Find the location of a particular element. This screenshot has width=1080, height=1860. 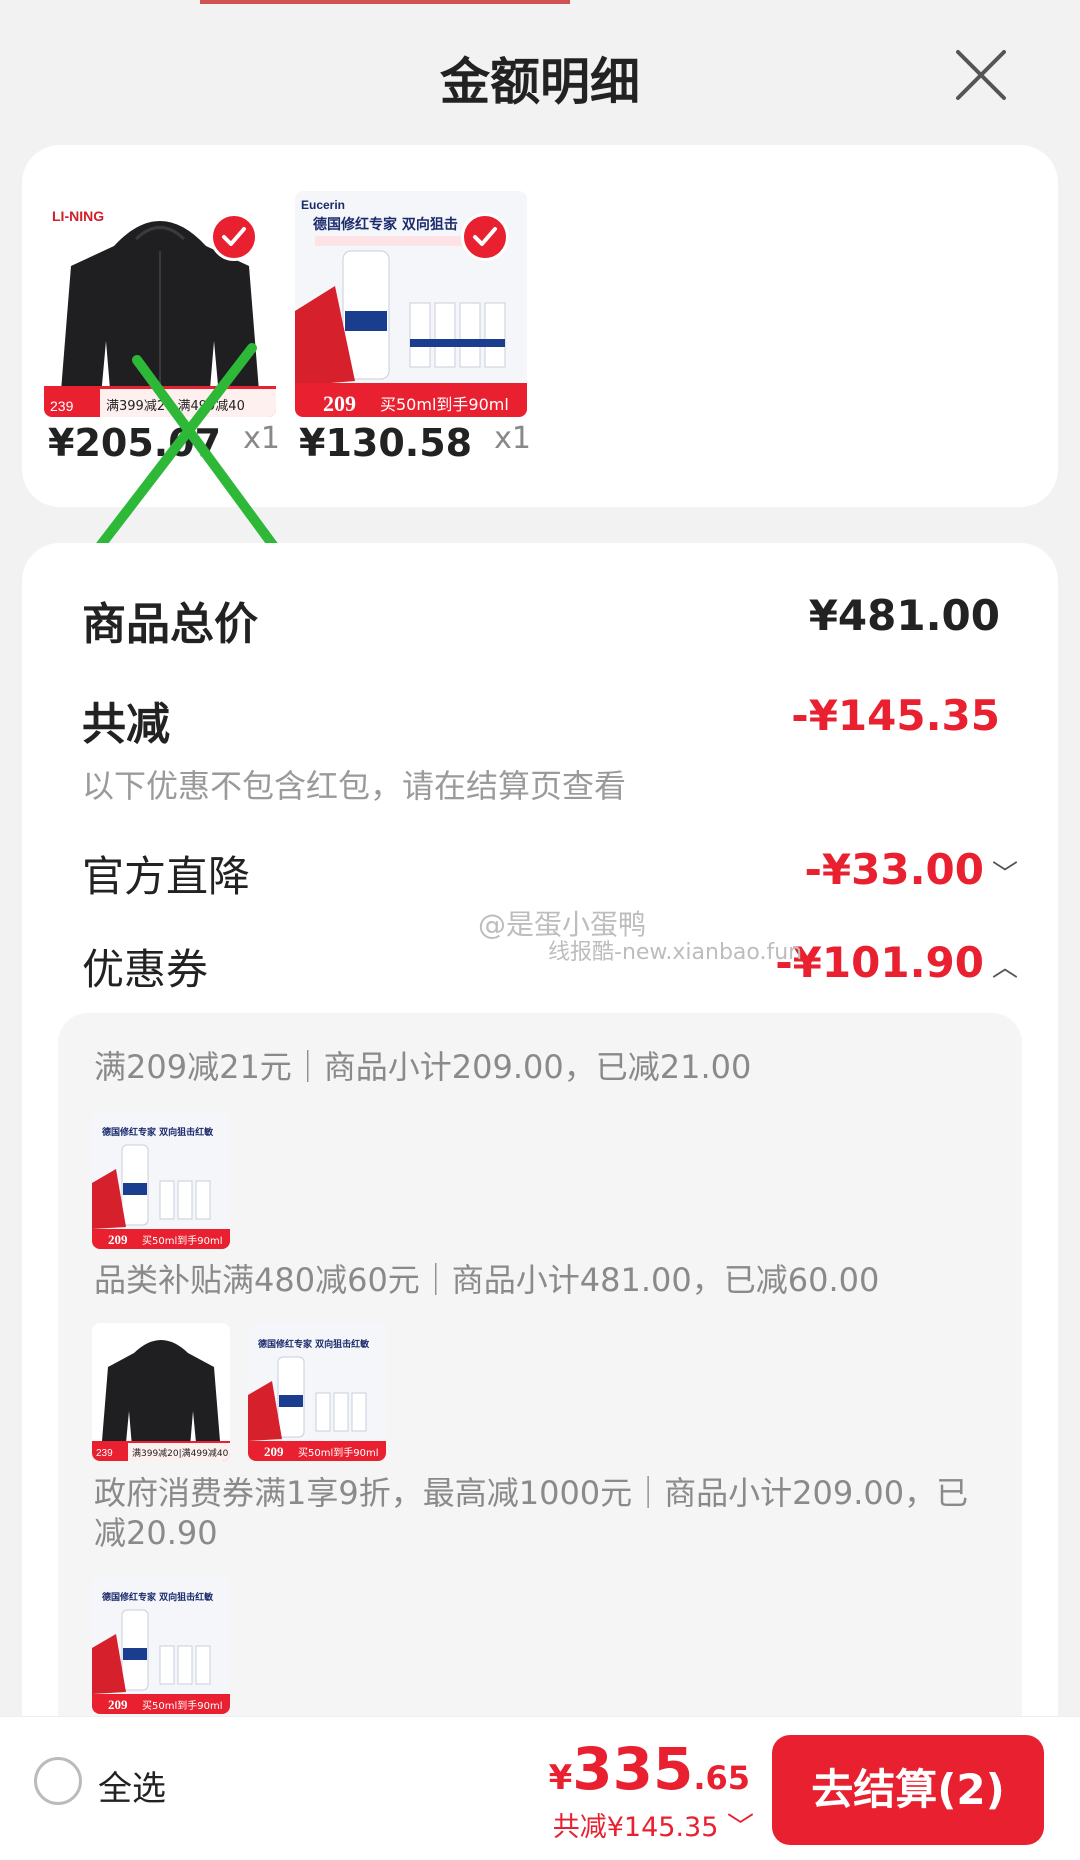

goods-total-value: ¥481.00 is located at coordinates (904, 615).